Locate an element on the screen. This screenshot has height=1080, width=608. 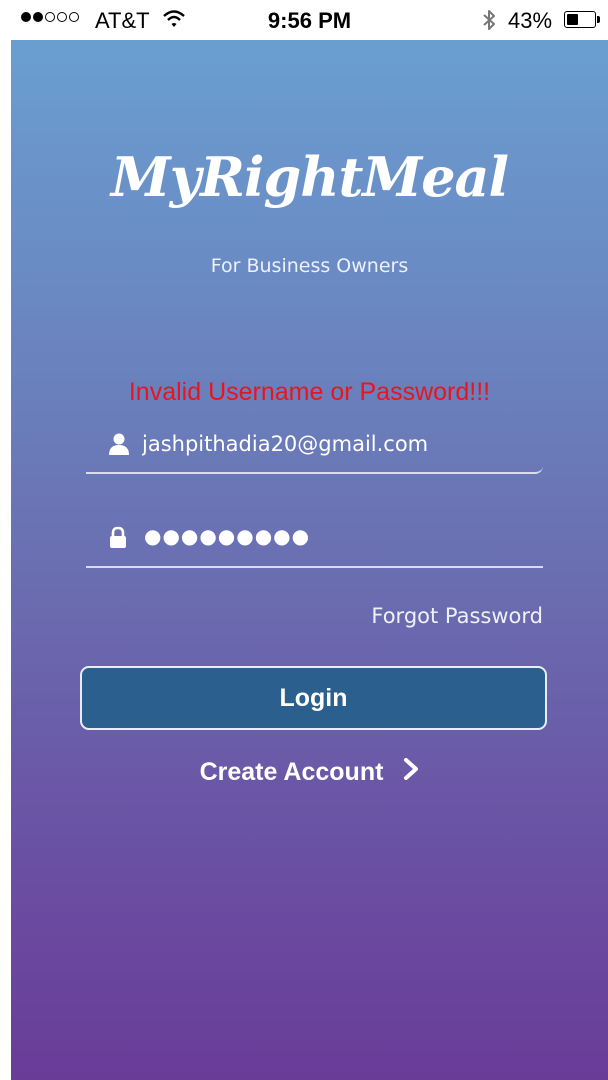
battery-icon is located at coordinates (580, 19).